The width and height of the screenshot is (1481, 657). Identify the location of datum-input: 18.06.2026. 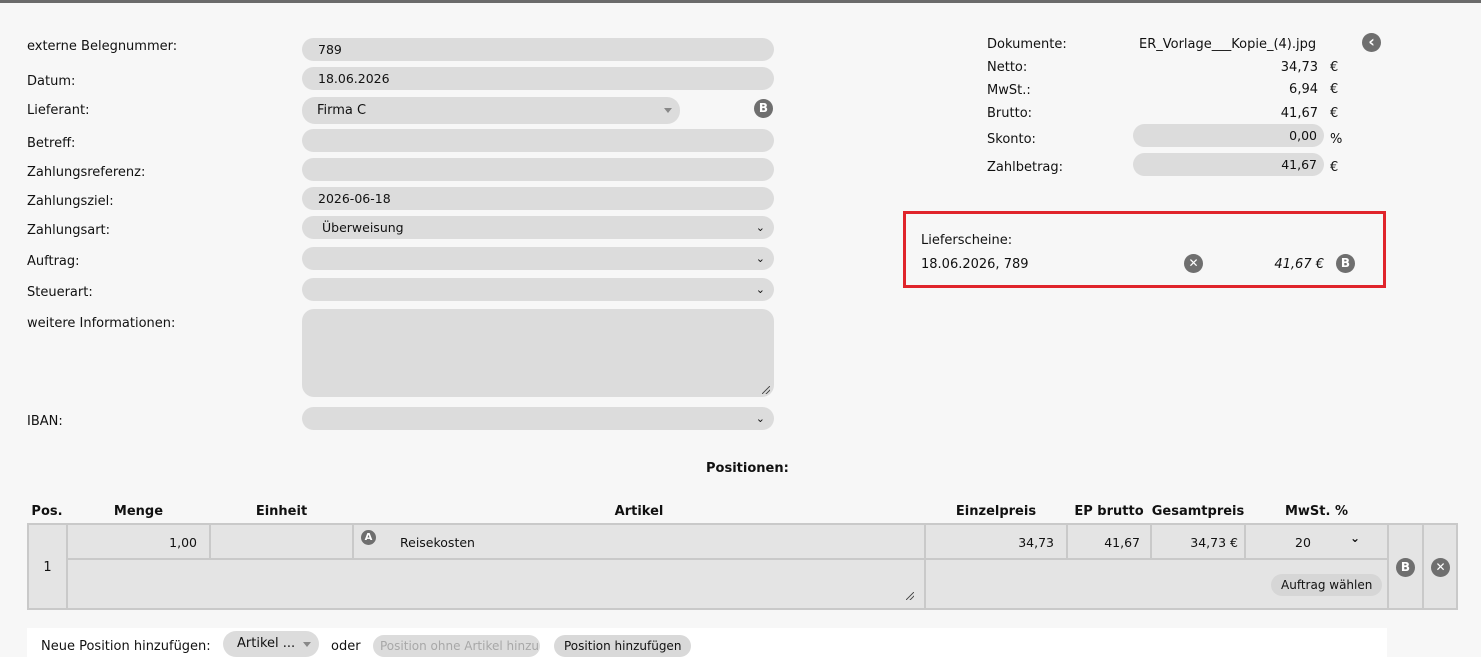
(538, 78).